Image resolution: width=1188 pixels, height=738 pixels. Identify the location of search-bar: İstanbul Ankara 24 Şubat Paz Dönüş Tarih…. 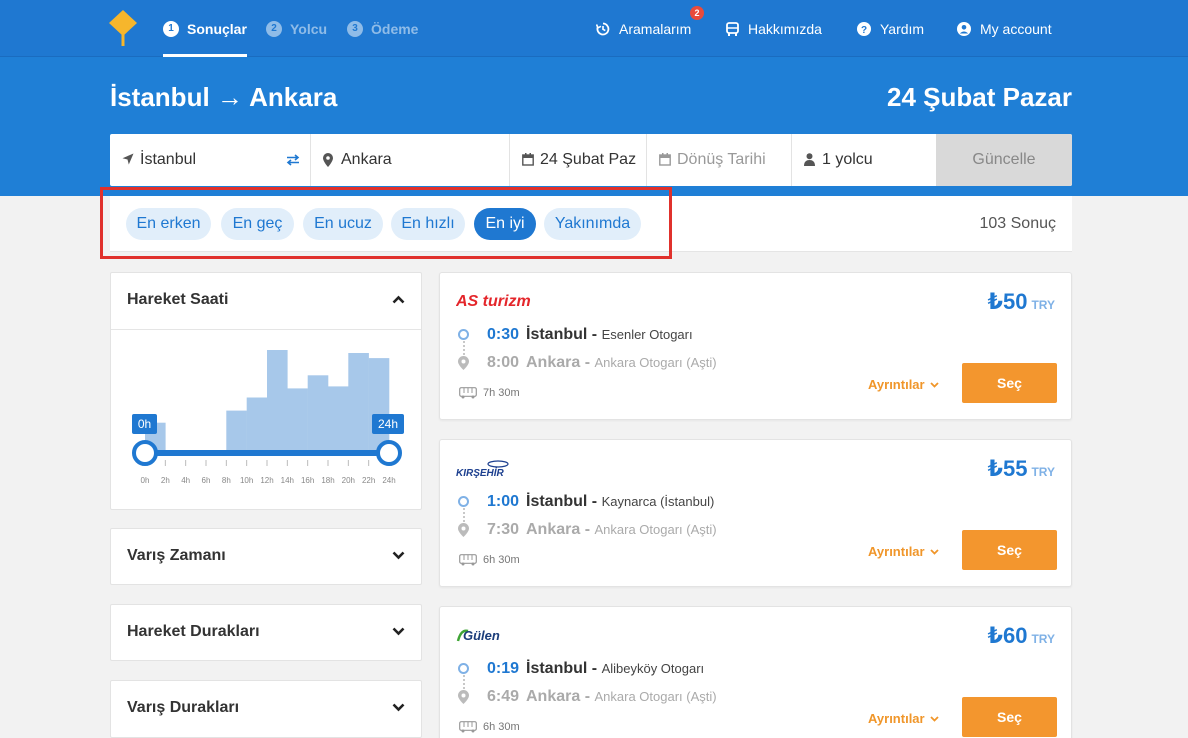
(591, 160).